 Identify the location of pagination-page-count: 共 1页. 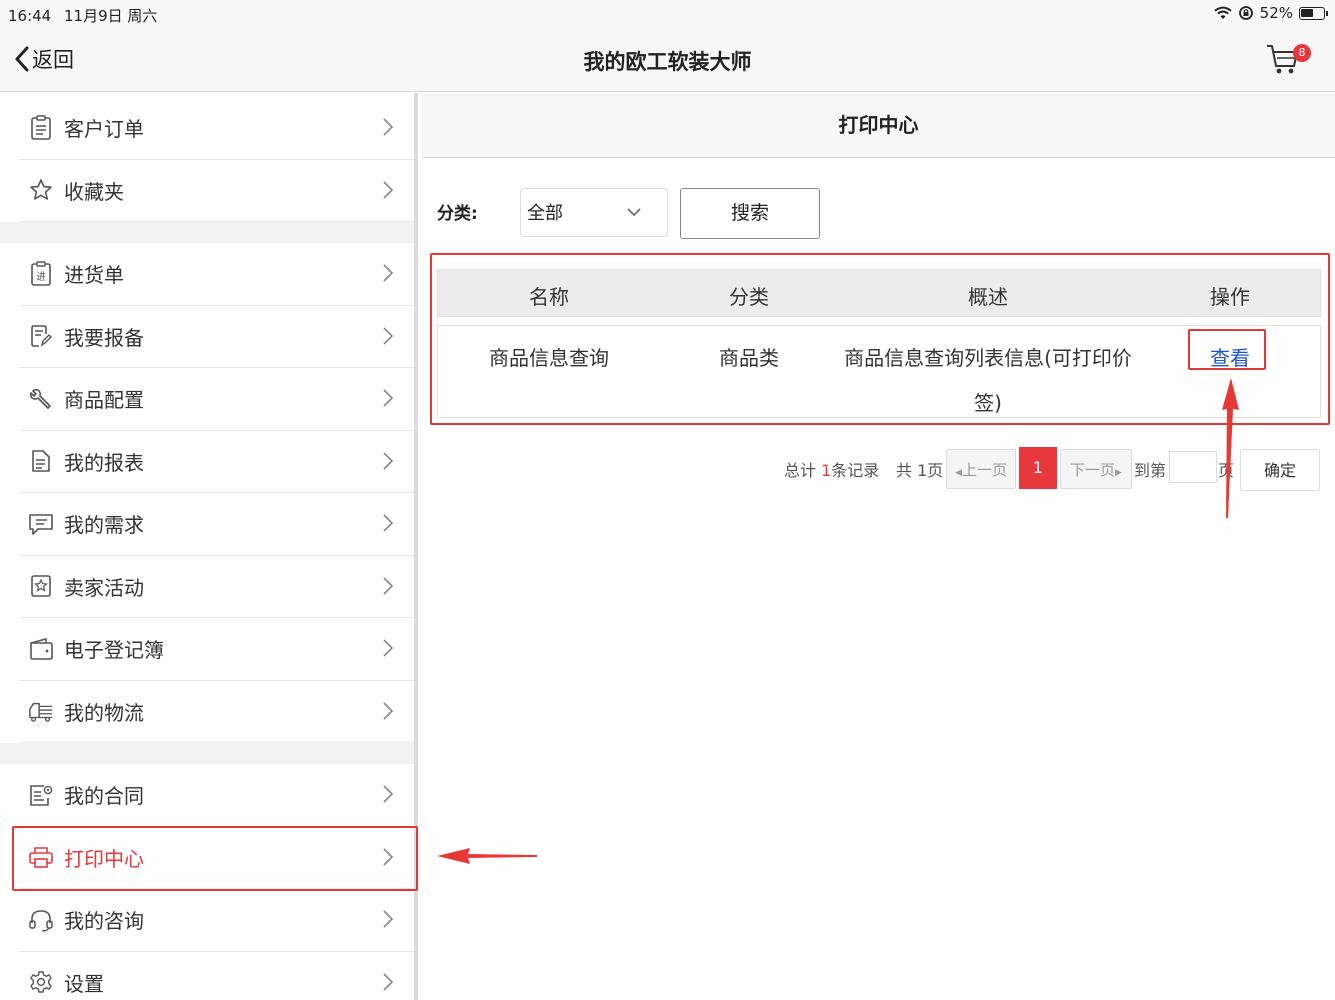
(920, 470).